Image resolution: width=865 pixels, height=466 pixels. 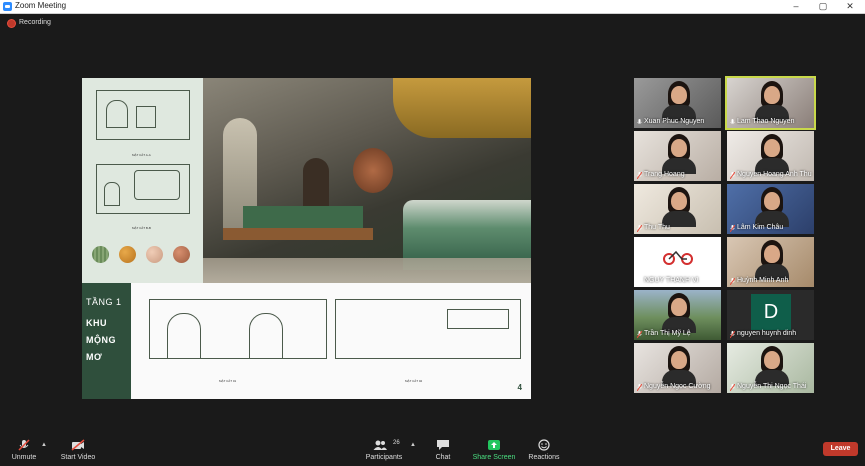 I want to click on start-video-button: Start Video, so click(x=78, y=450).